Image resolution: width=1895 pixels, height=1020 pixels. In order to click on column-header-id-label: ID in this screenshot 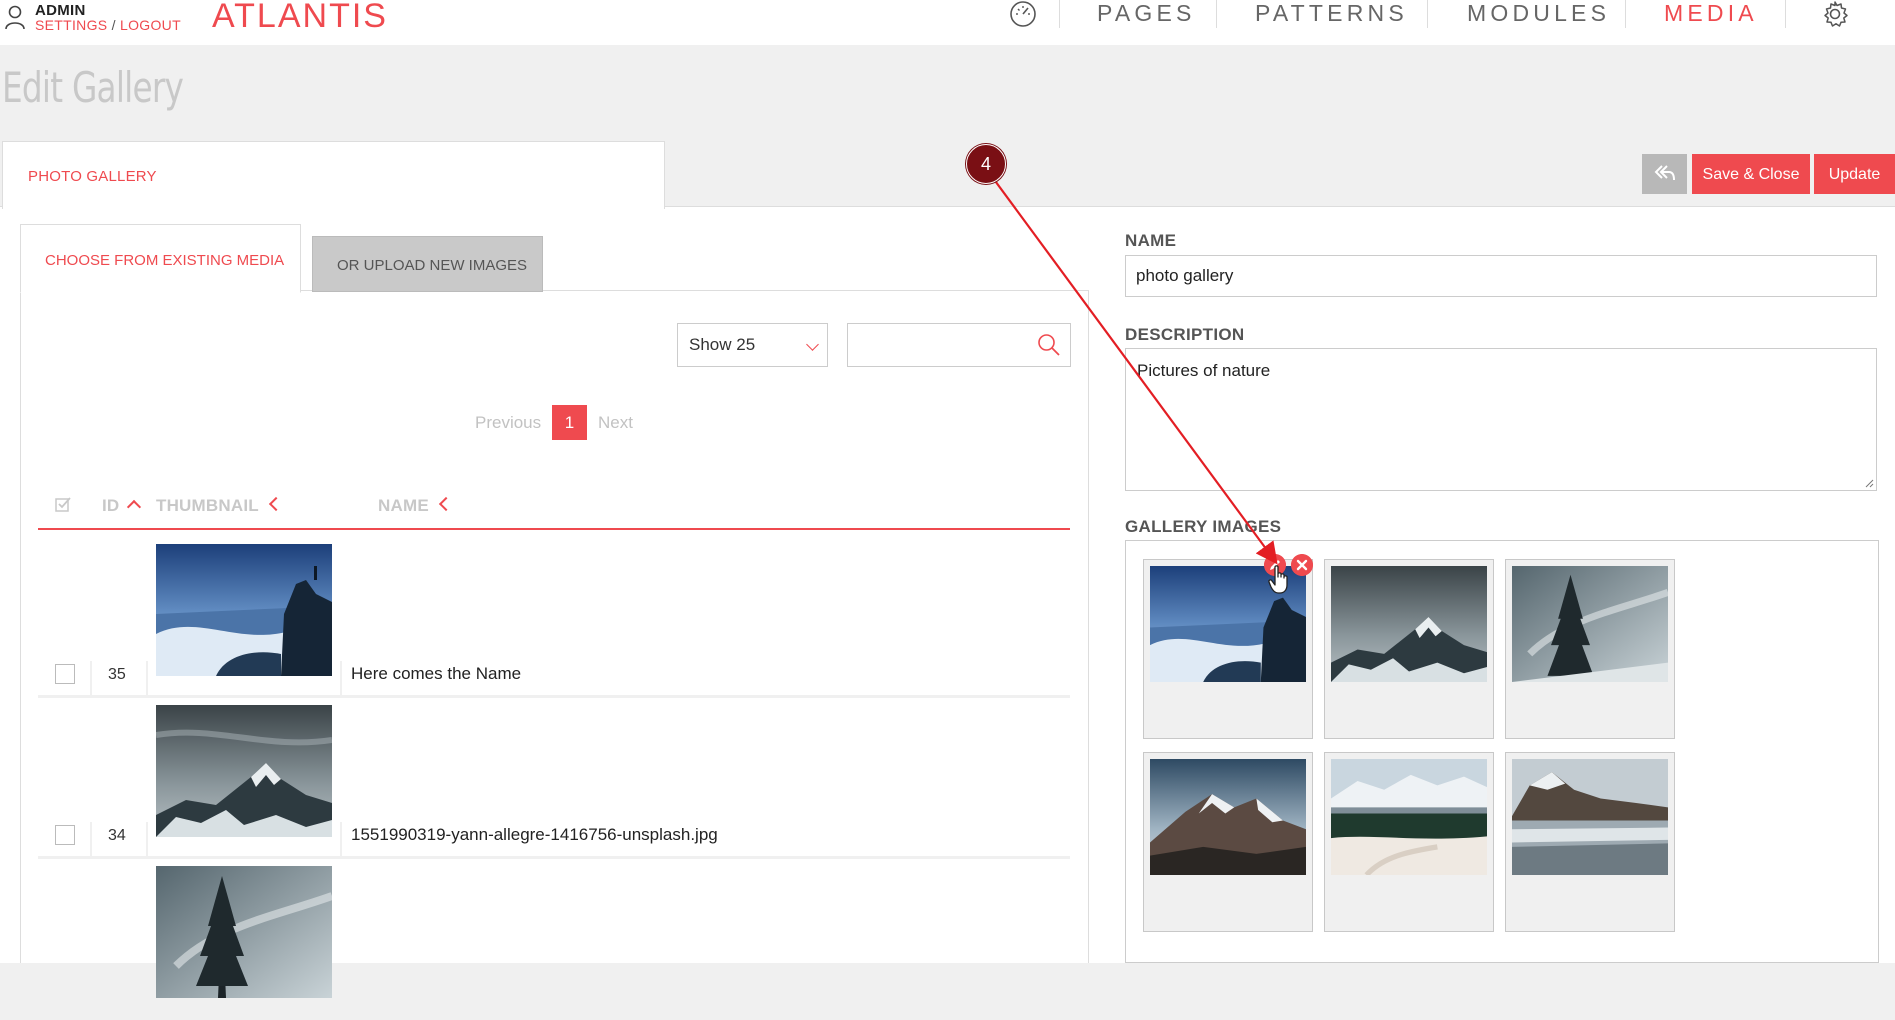, I will do `click(111, 505)`.